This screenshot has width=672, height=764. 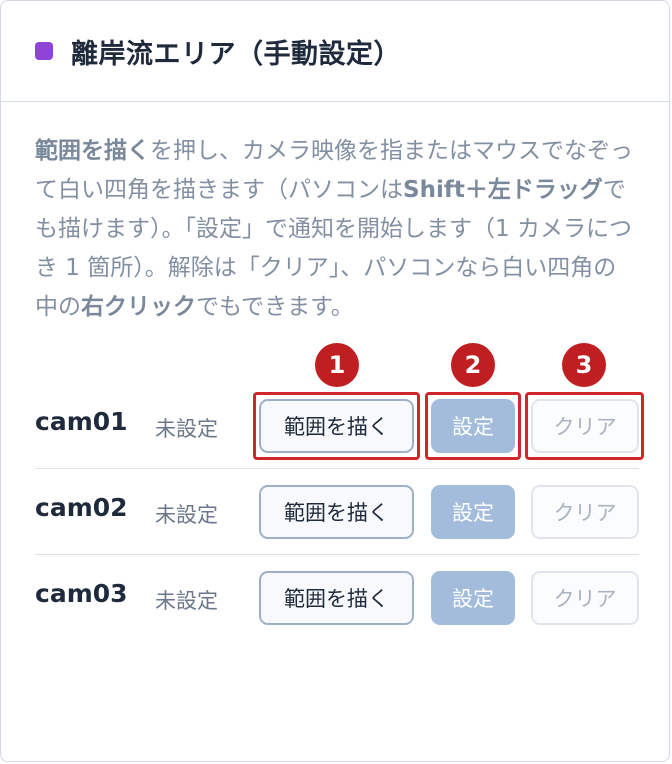 I want to click on annotation-badge-3: 3, so click(x=584, y=365).